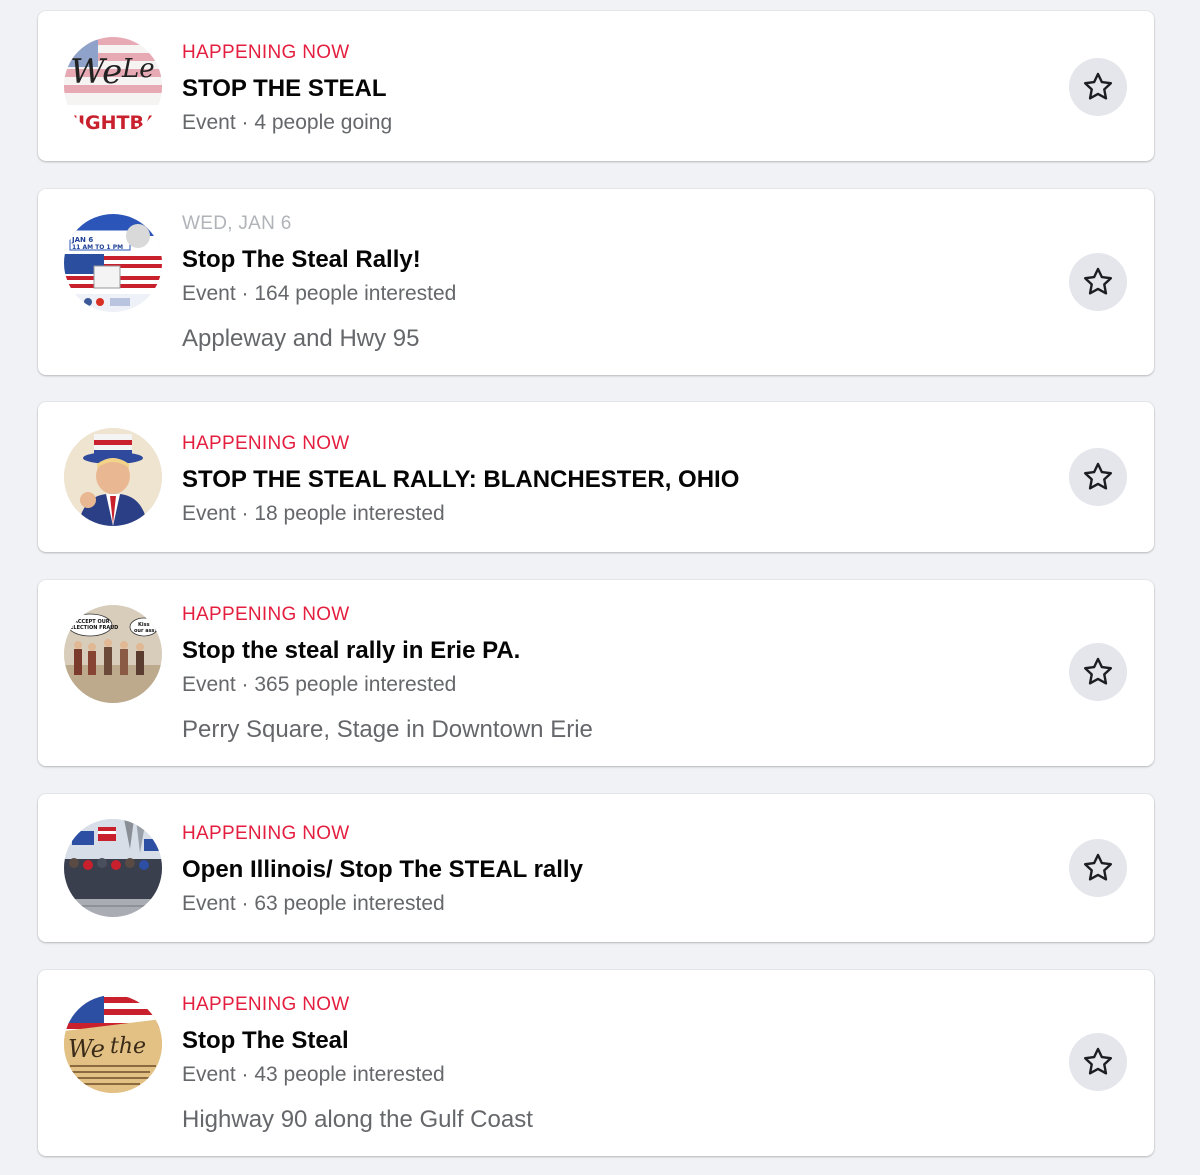 Image resolution: width=1200 pixels, height=1175 pixels. Describe the element at coordinates (613, 1041) in the screenshot. I see `event-title: Stop The Steal` at that location.